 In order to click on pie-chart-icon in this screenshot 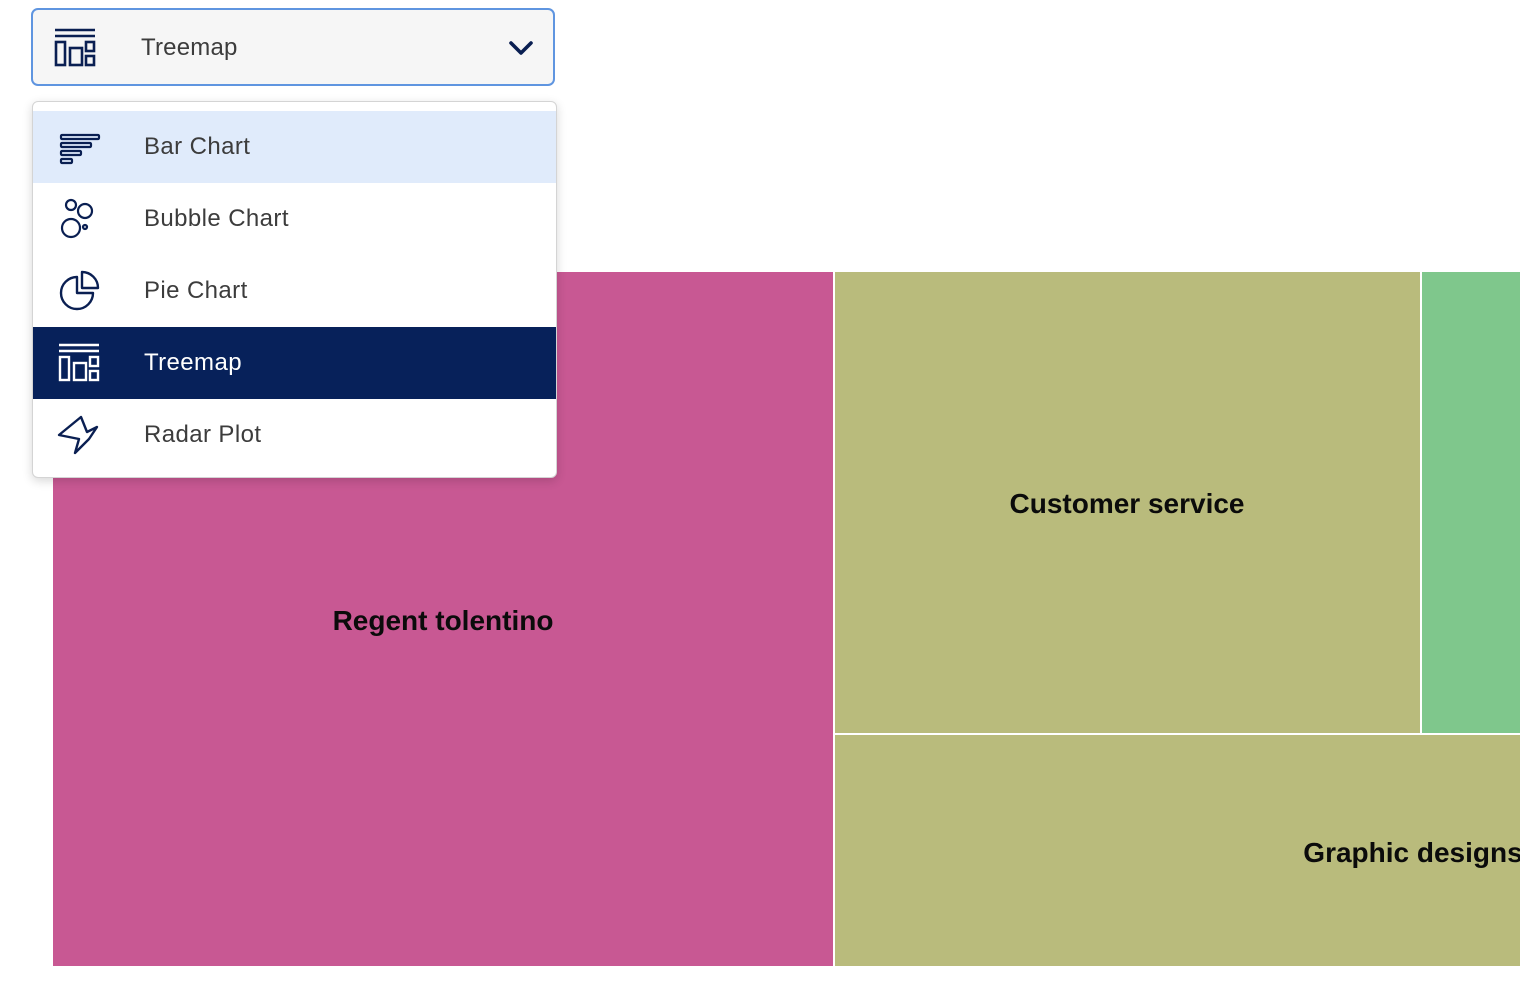, I will do `click(79, 290)`.